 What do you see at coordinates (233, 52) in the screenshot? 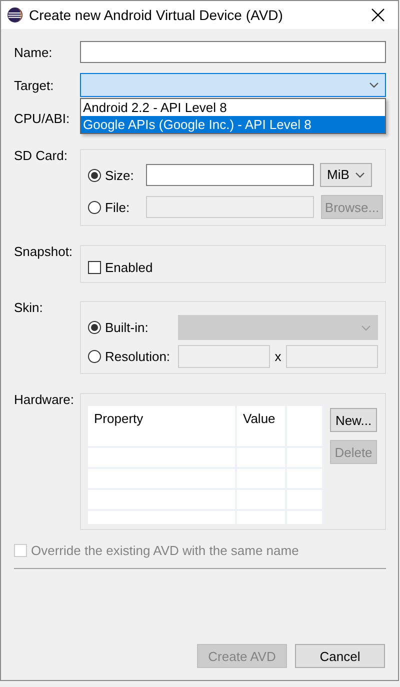
I see `name-field` at bounding box center [233, 52].